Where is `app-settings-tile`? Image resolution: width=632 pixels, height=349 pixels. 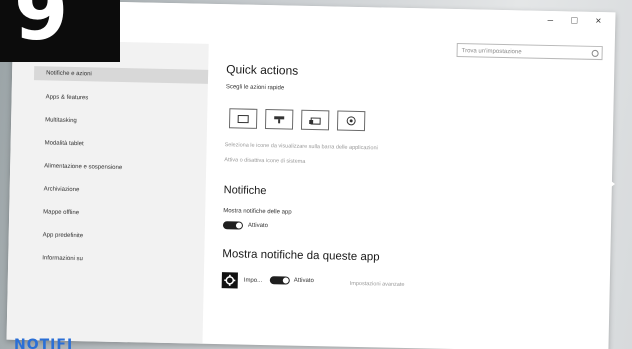
app-settings-tile is located at coordinates (229, 280).